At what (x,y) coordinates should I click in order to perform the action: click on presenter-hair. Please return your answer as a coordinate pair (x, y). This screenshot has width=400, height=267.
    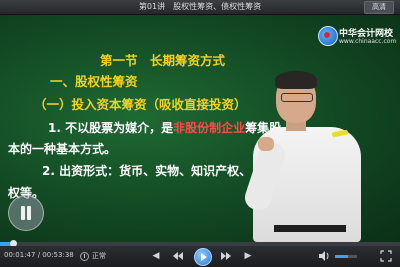
    Looking at the image, I should click on (296, 80).